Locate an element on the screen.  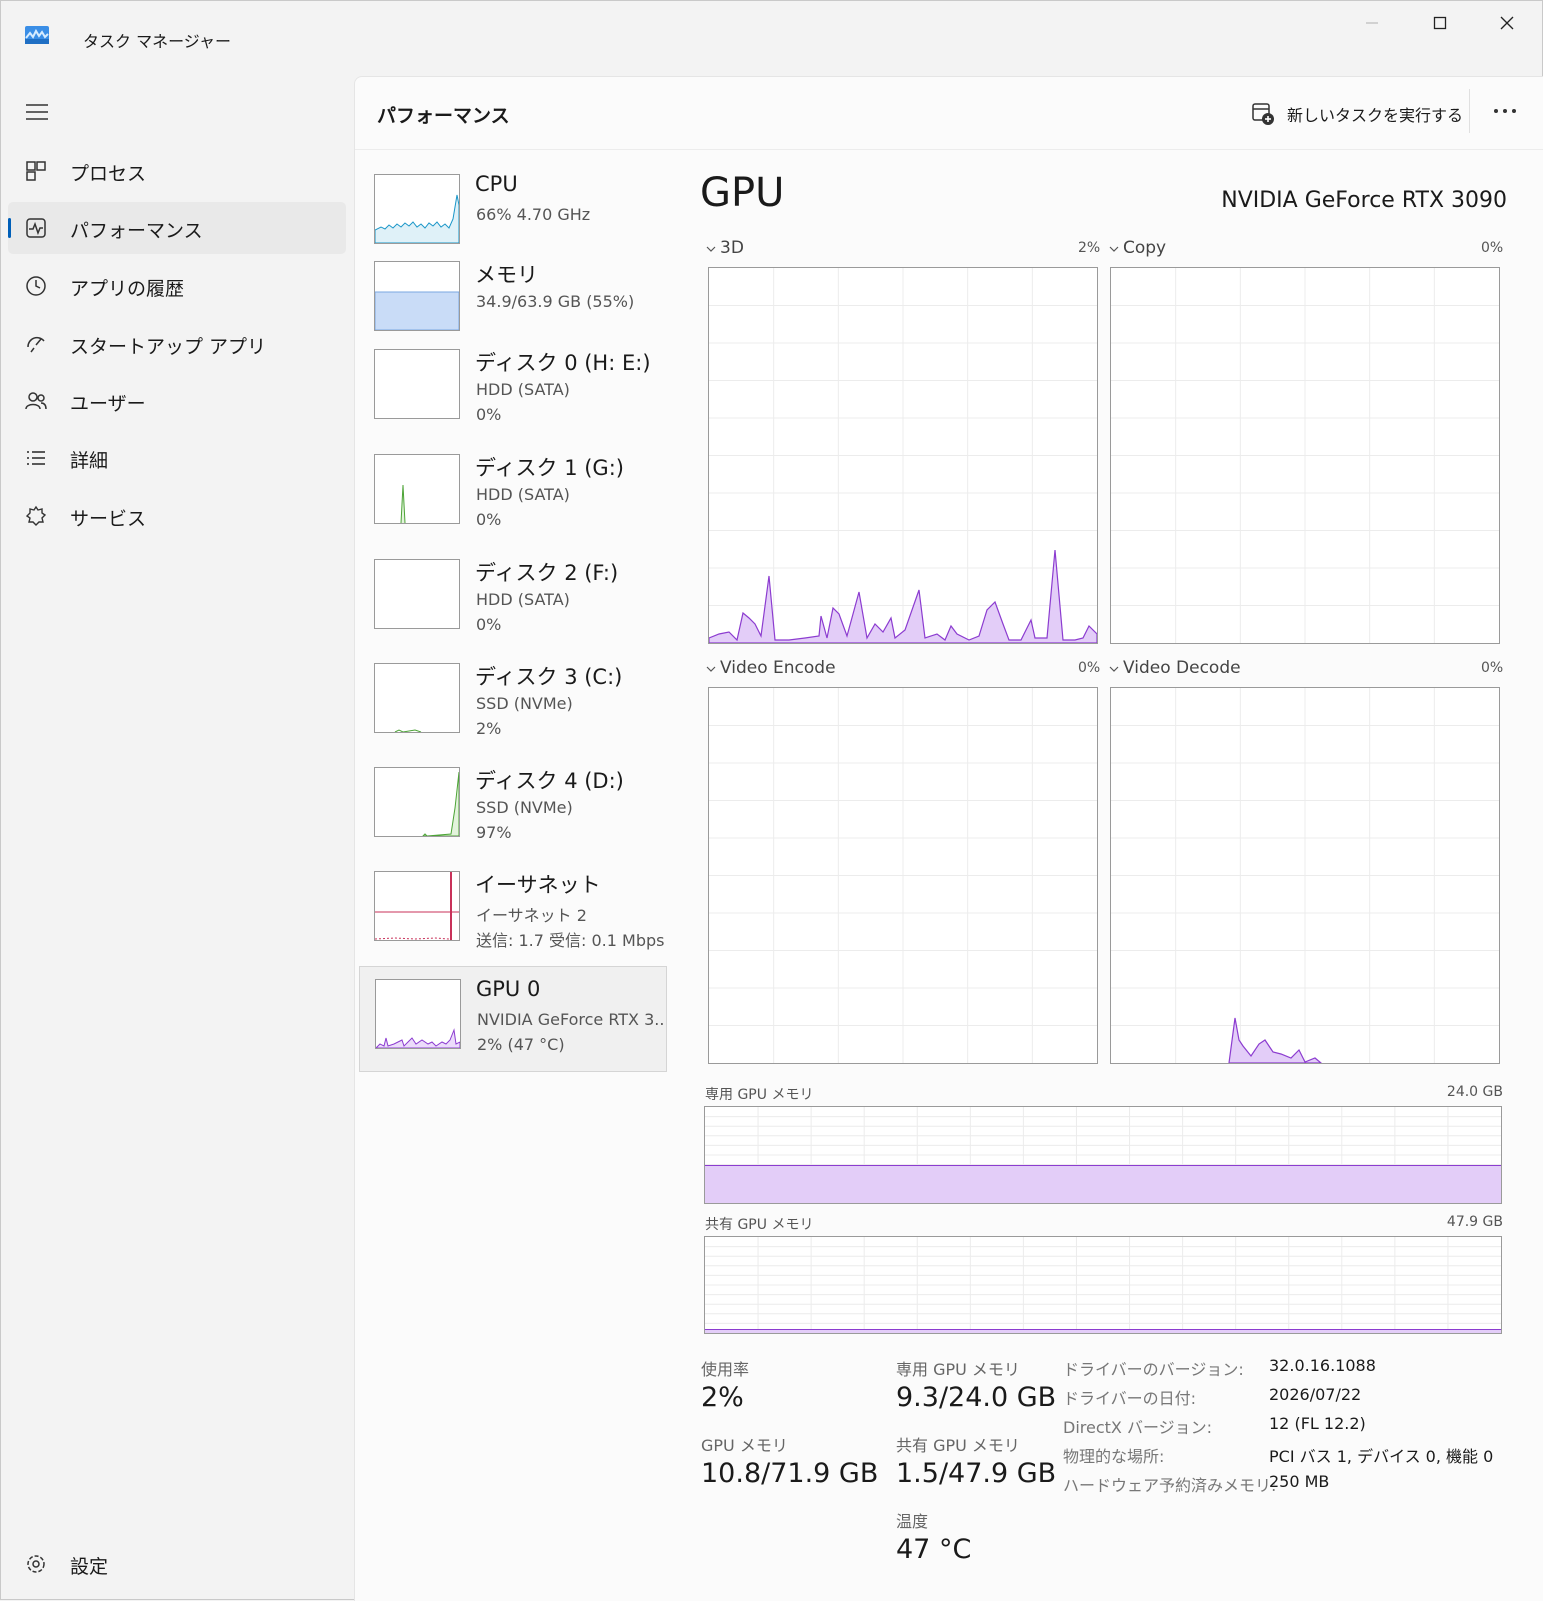
device-disk-1: ディスク 1 (G:) HDD (SATA) 0% is located at coordinates (512, 493).